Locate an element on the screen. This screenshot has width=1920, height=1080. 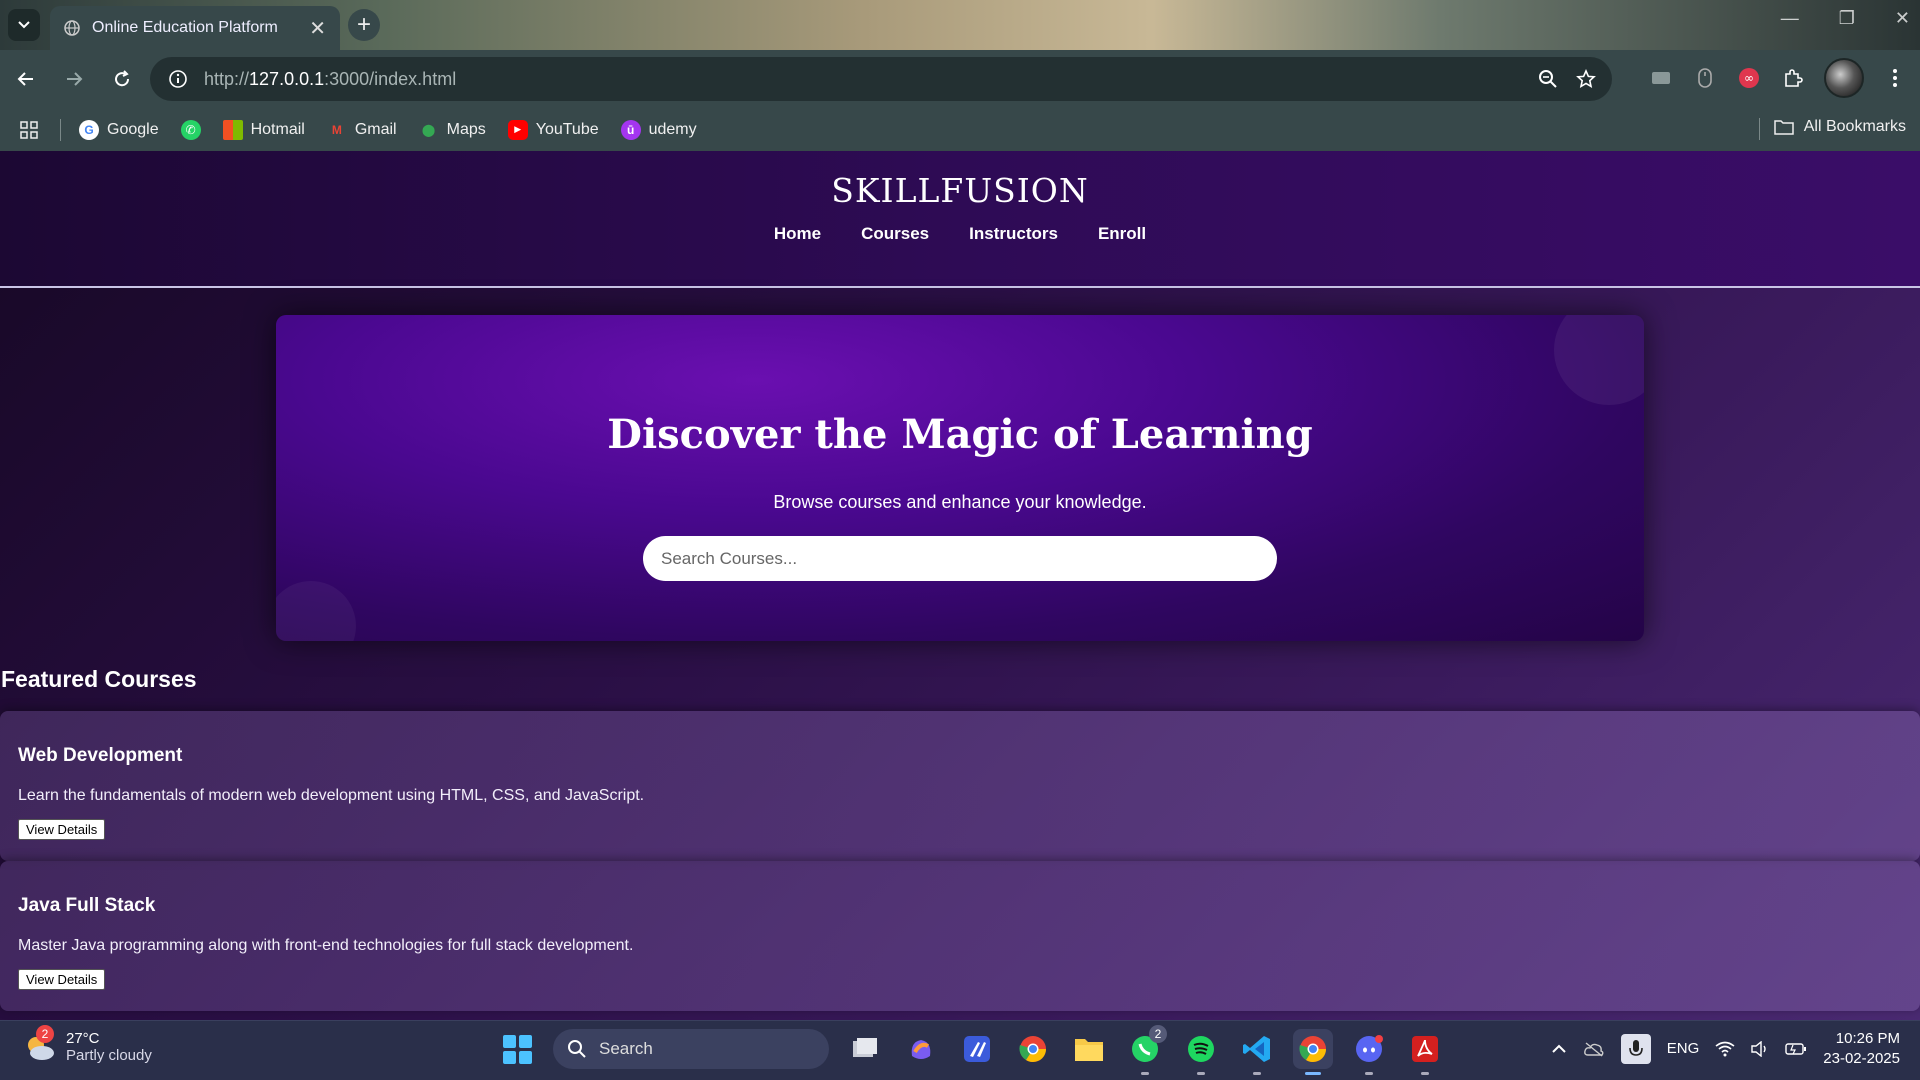
clock-date: 23-02-2025 is located at coordinates (1861, 1058).